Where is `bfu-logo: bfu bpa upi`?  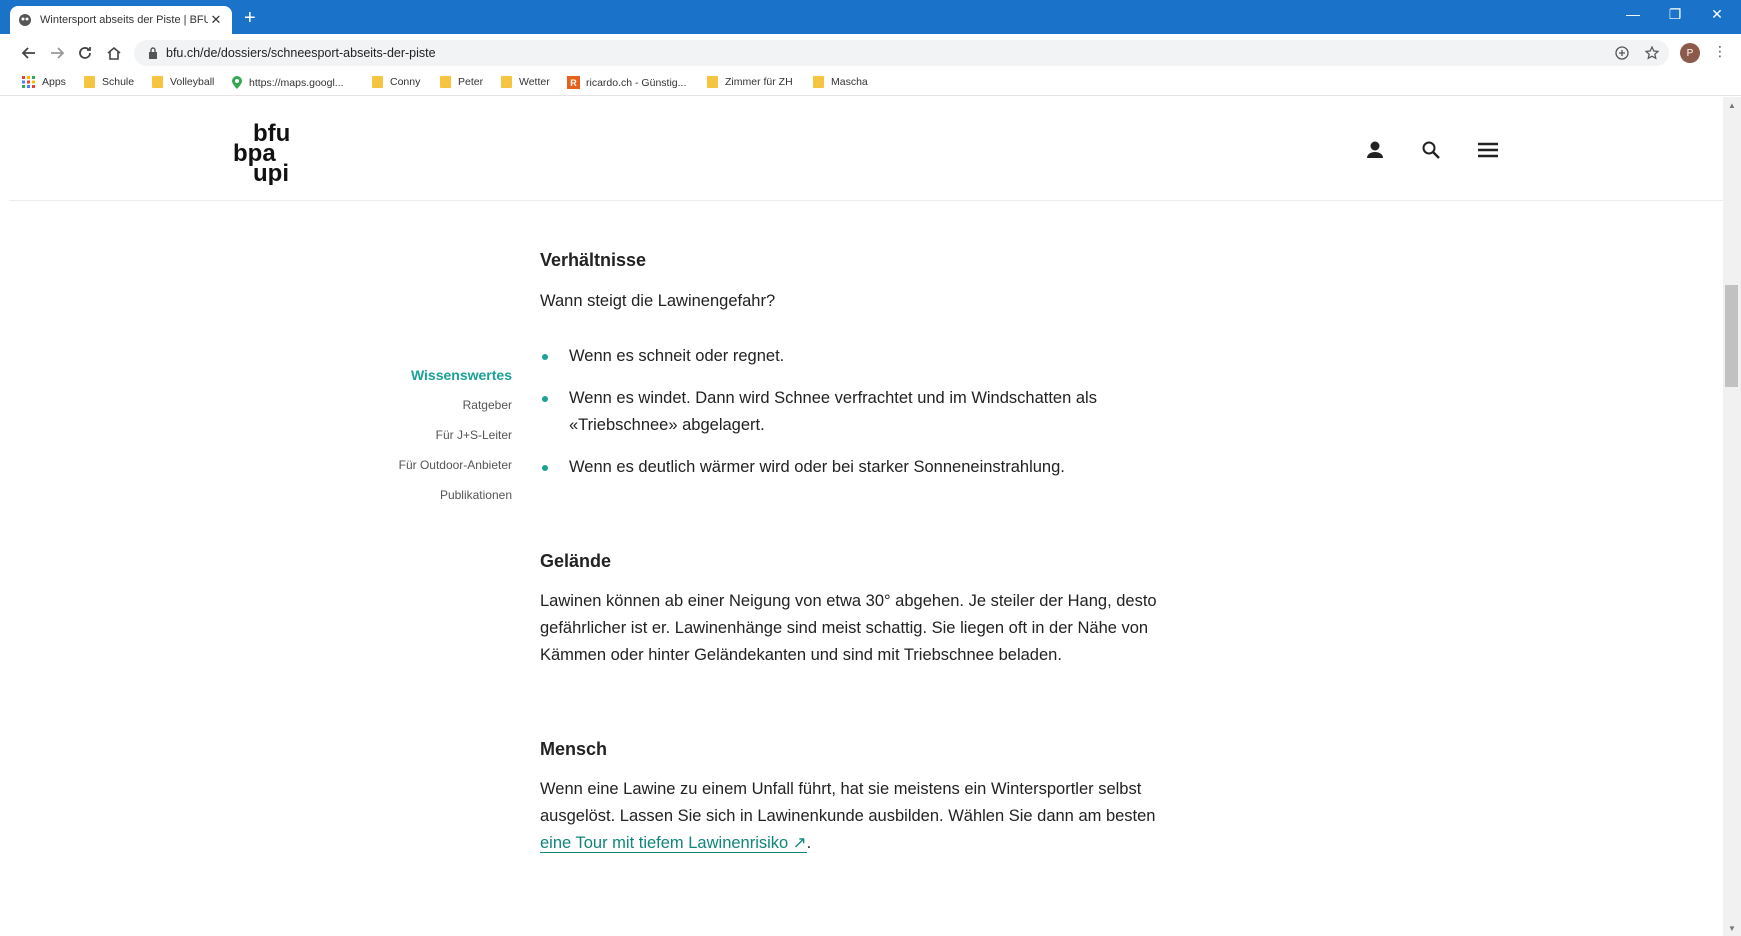 bfu-logo: bfu bpa upi is located at coordinates (265, 151).